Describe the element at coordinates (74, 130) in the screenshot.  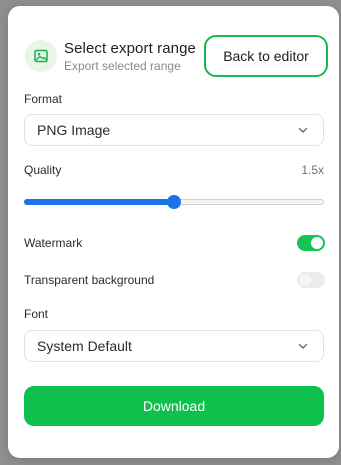
I see `format-selected-value: PNG Image` at that location.